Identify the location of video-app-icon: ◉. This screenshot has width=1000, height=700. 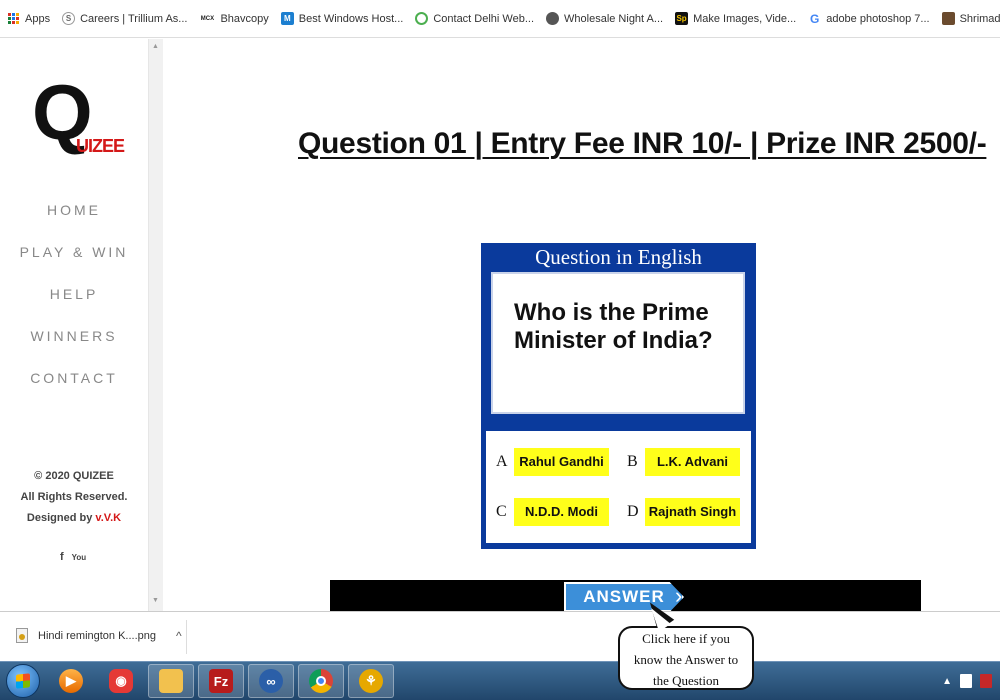
(121, 681).